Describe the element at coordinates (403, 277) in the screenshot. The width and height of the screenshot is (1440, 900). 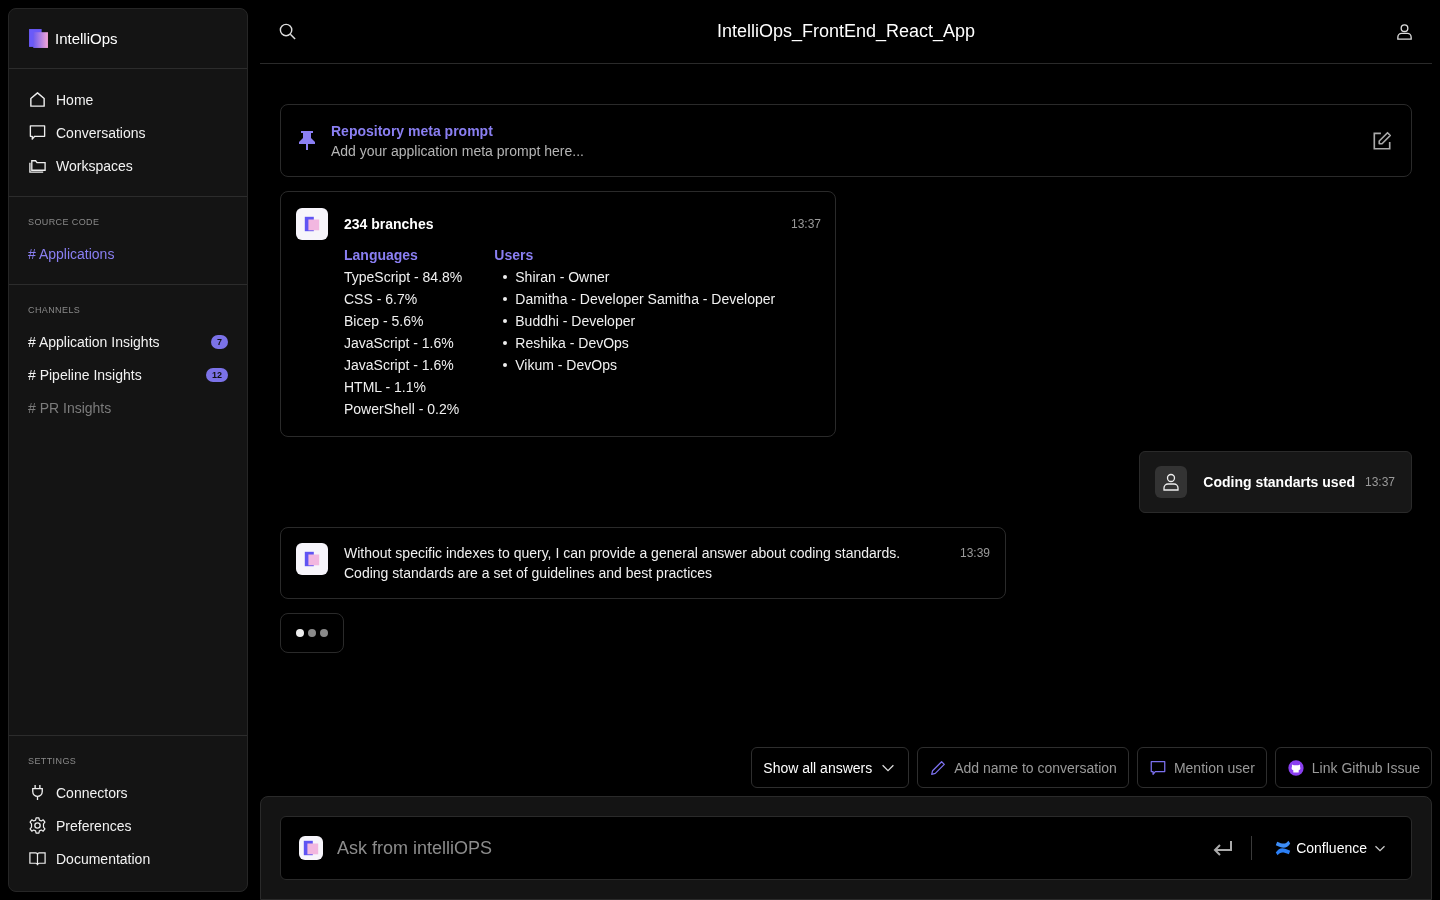
I see `language-stat: TypeScript - 84.8%` at that location.